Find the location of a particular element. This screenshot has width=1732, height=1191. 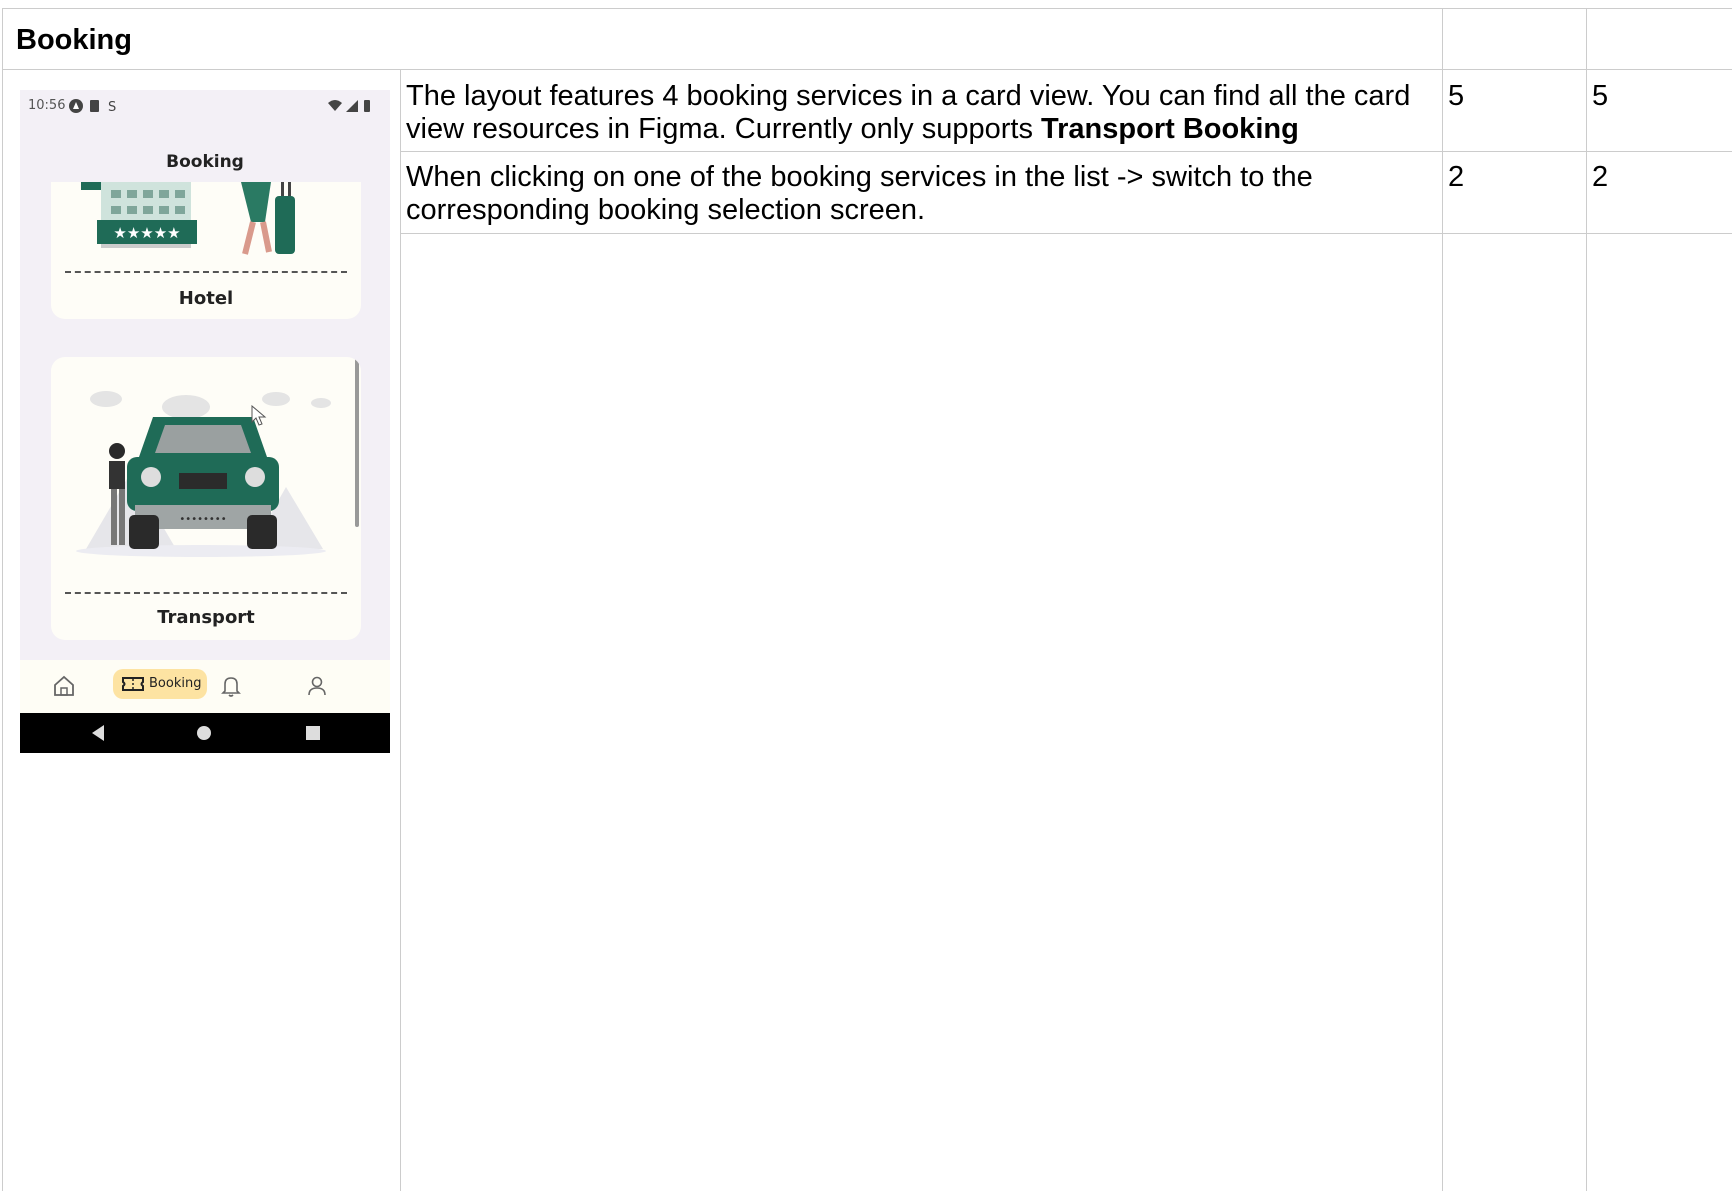

home-icon is located at coordinates (64, 686).